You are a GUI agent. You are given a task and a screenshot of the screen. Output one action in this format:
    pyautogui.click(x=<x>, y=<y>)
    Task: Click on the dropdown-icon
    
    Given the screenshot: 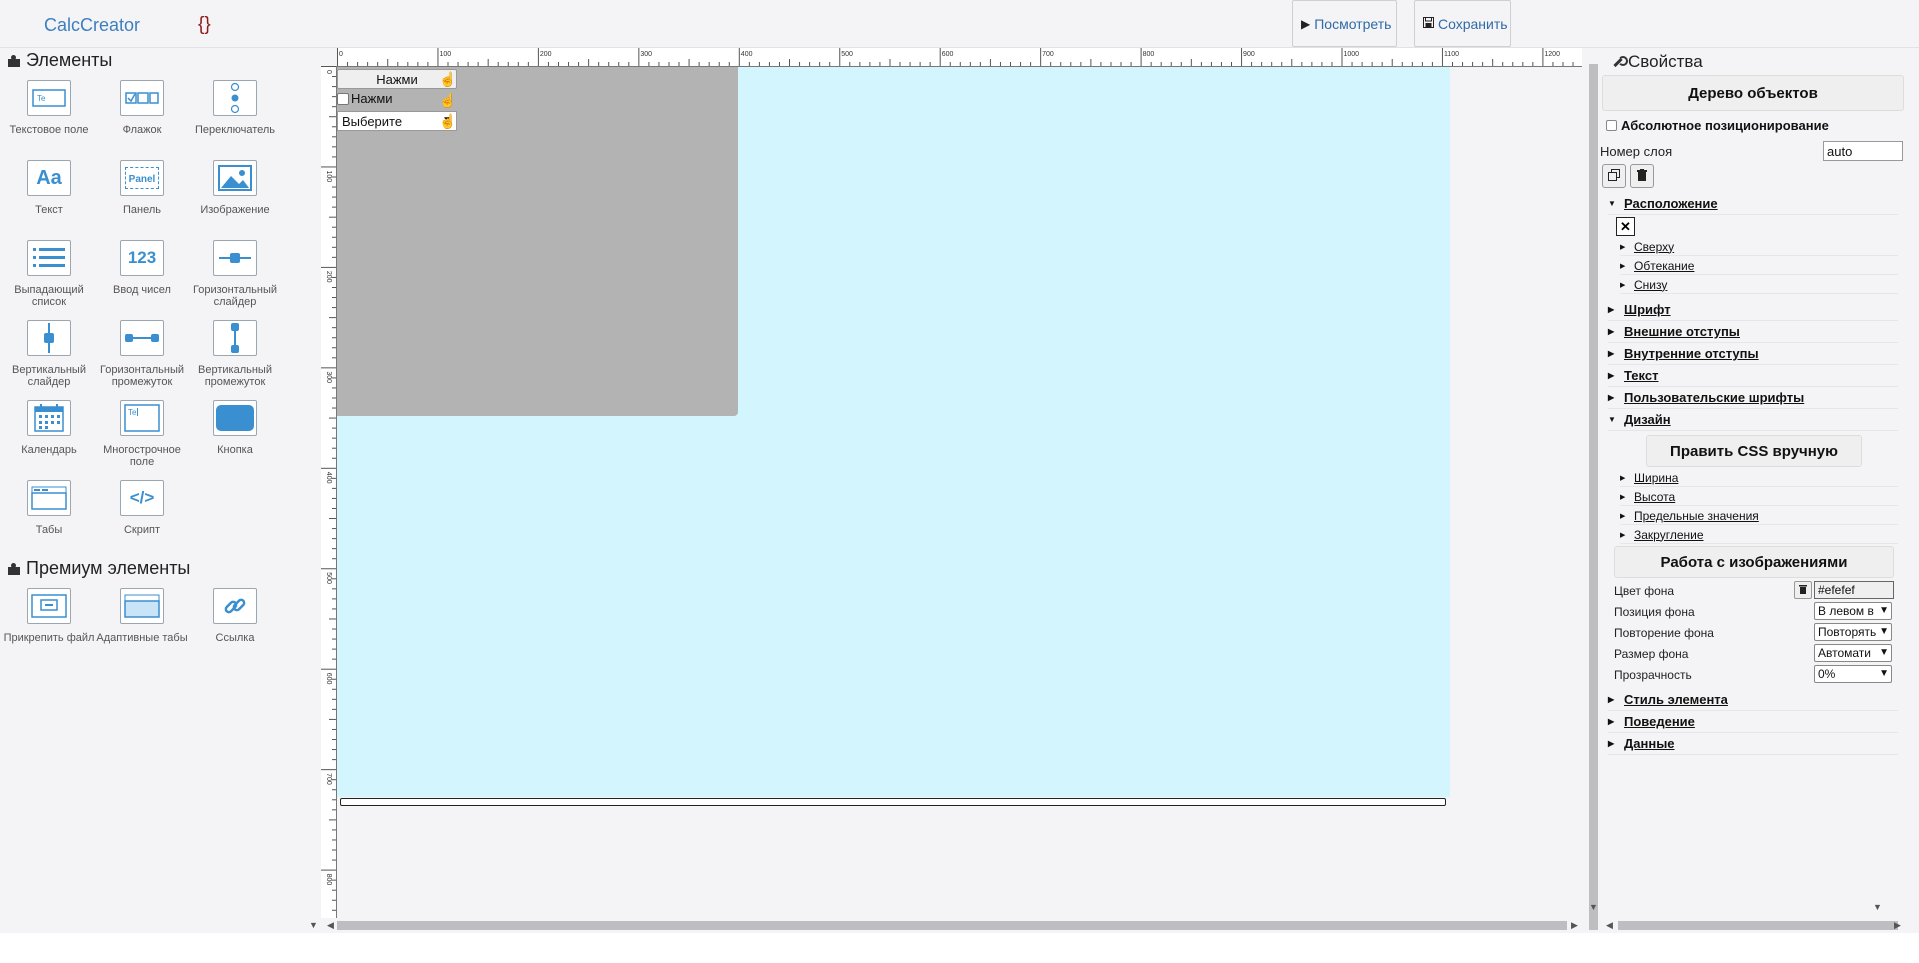 What is the action you would take?
    pyautogui.click(x=49, y=258)
    